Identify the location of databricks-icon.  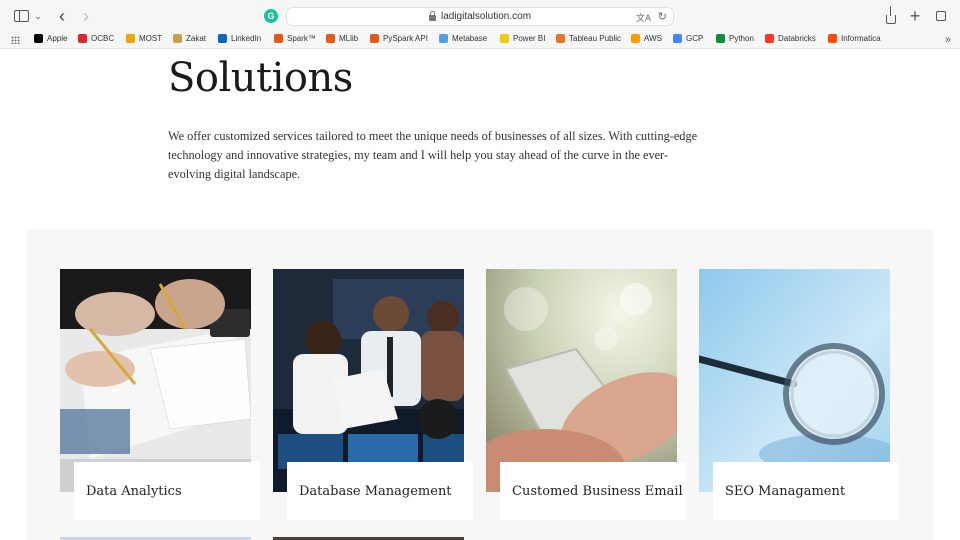
(769, 38).